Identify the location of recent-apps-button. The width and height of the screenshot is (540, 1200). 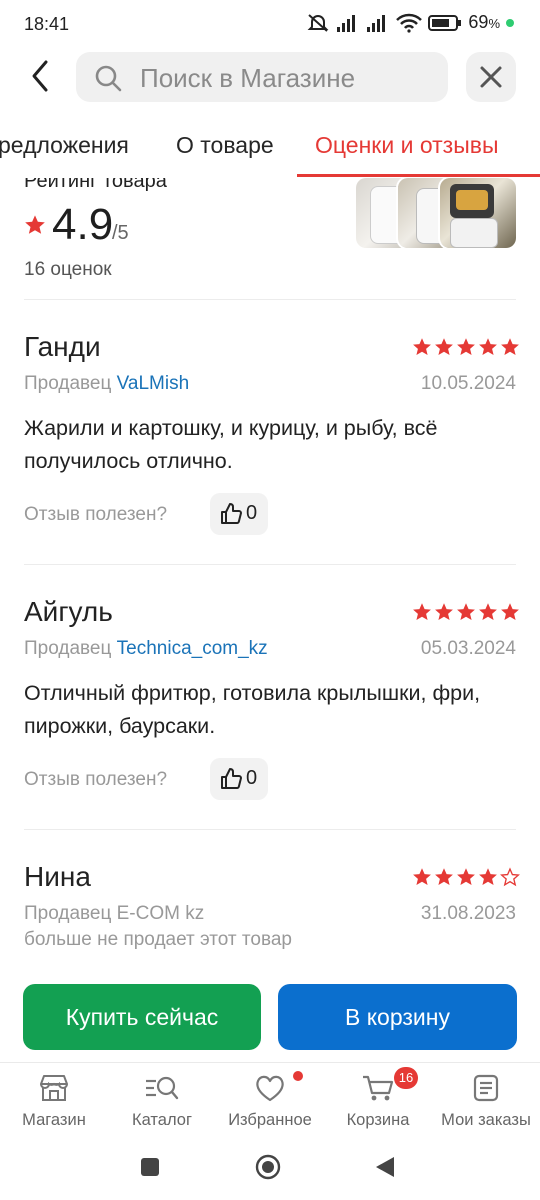
(150, 1167).